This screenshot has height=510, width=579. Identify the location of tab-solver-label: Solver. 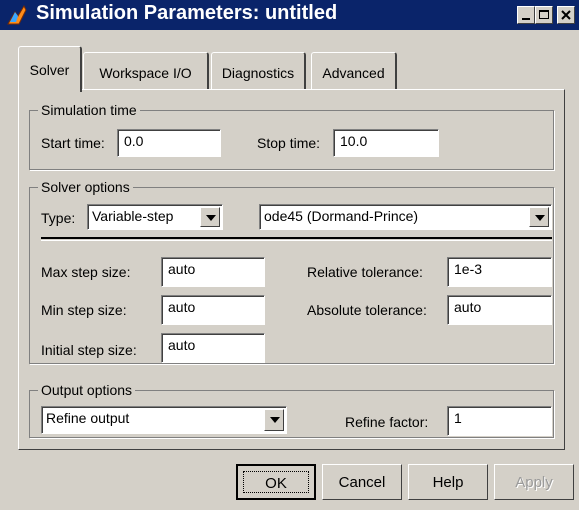
(49, 70).